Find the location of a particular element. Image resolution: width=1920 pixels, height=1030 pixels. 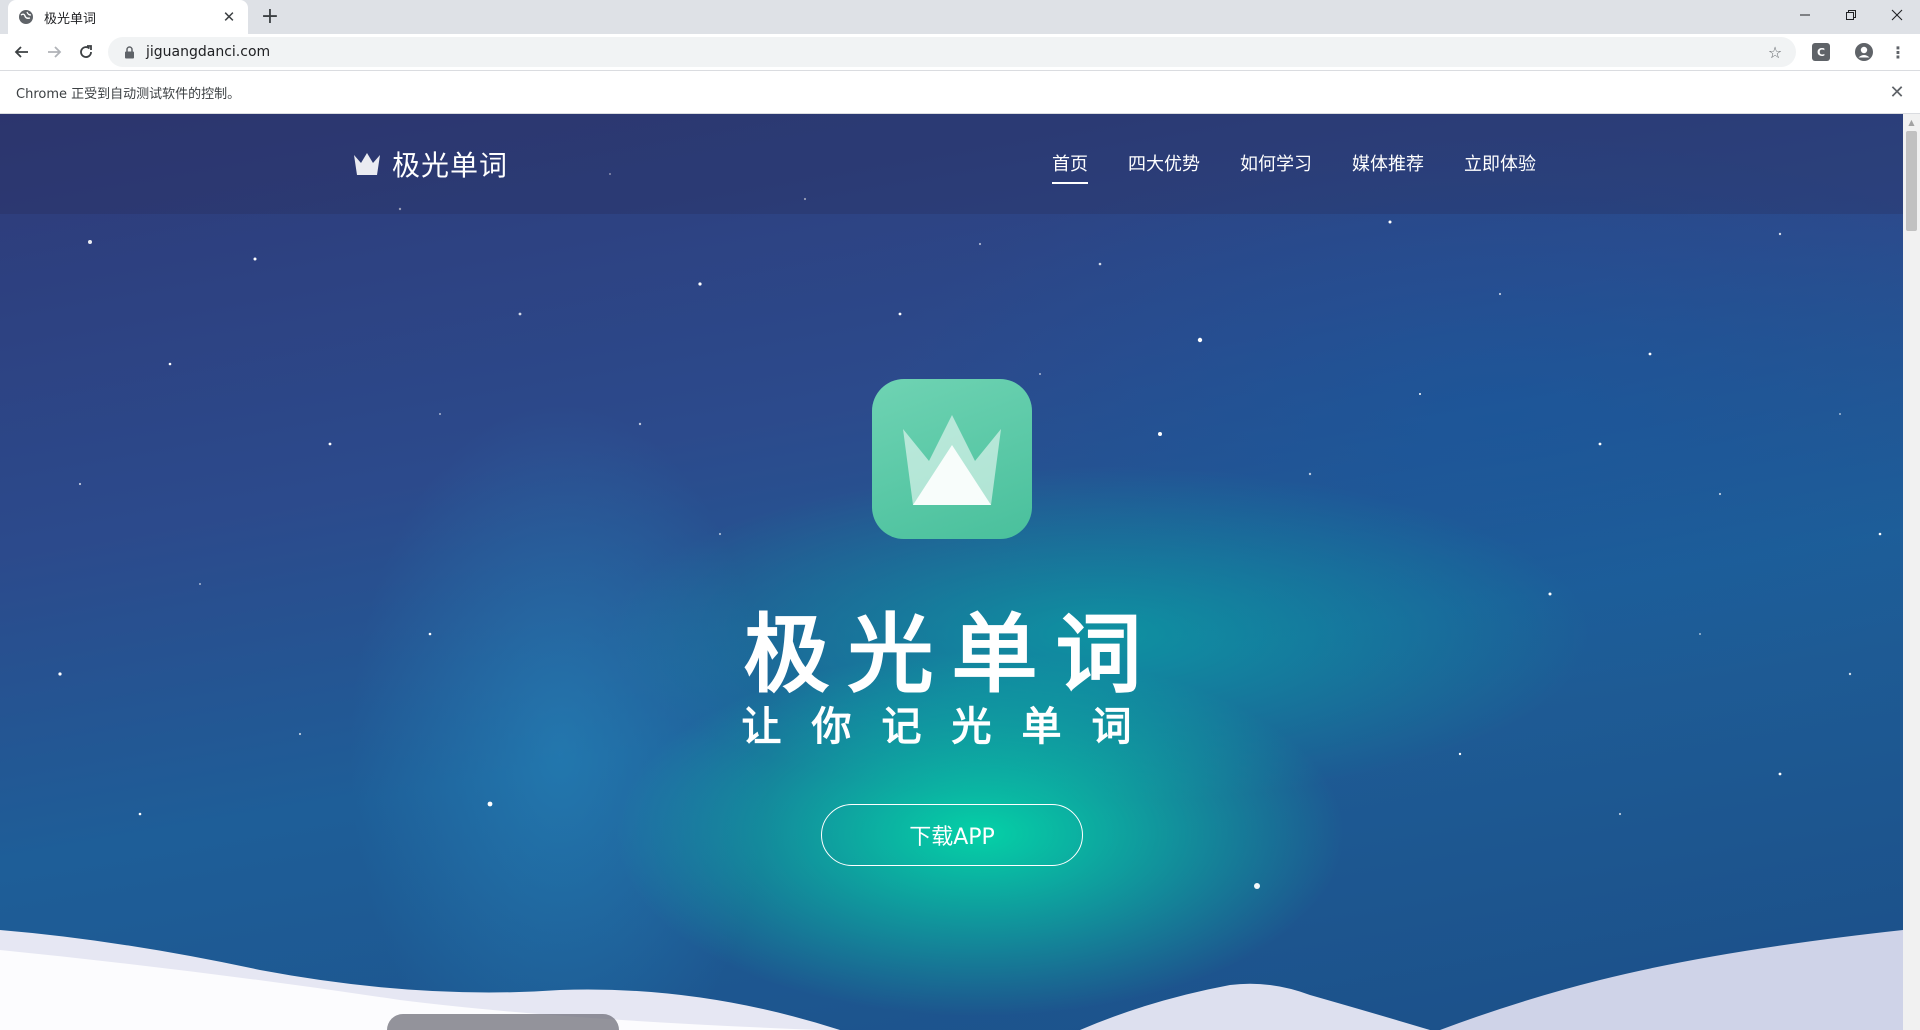

brand: 极光单词 is located at coordinates (430, 164).